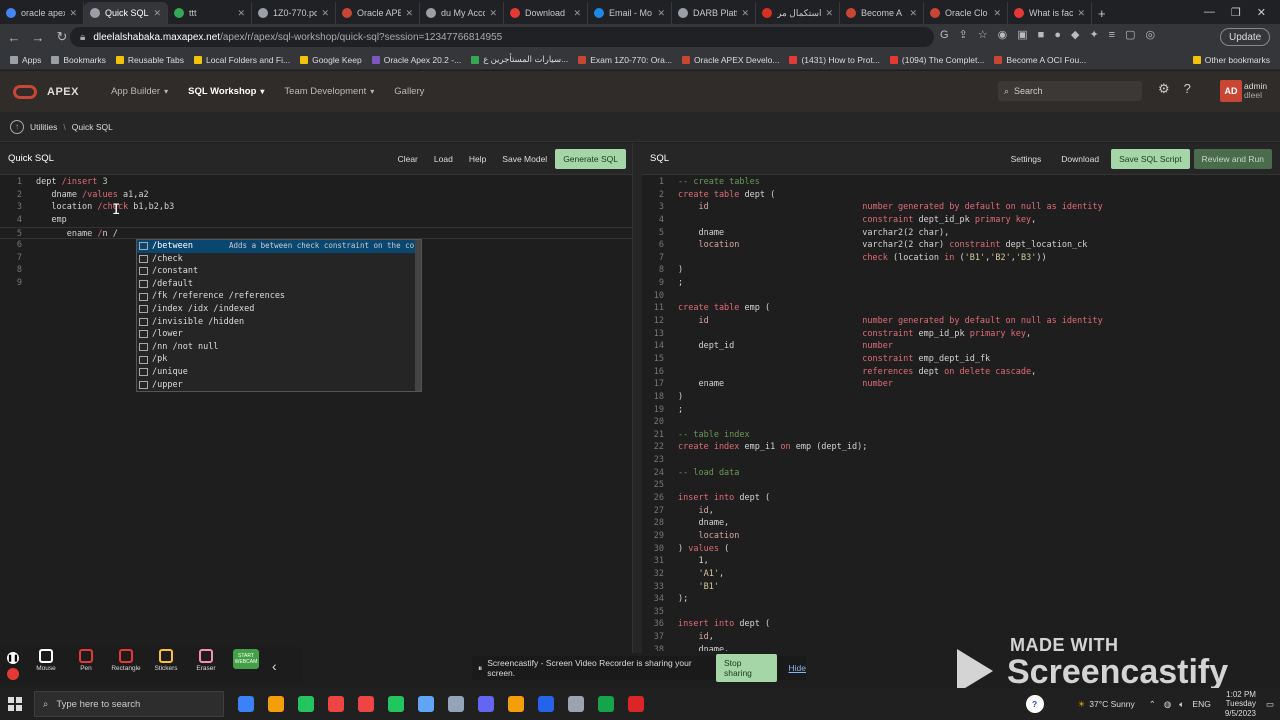 Image resolution: width=1280 pixels, height=720 pixels. Describe the element at coordinates (246, 666) in the screenshot. I see `start-webcam-tool: START WEBCAM` at that location.